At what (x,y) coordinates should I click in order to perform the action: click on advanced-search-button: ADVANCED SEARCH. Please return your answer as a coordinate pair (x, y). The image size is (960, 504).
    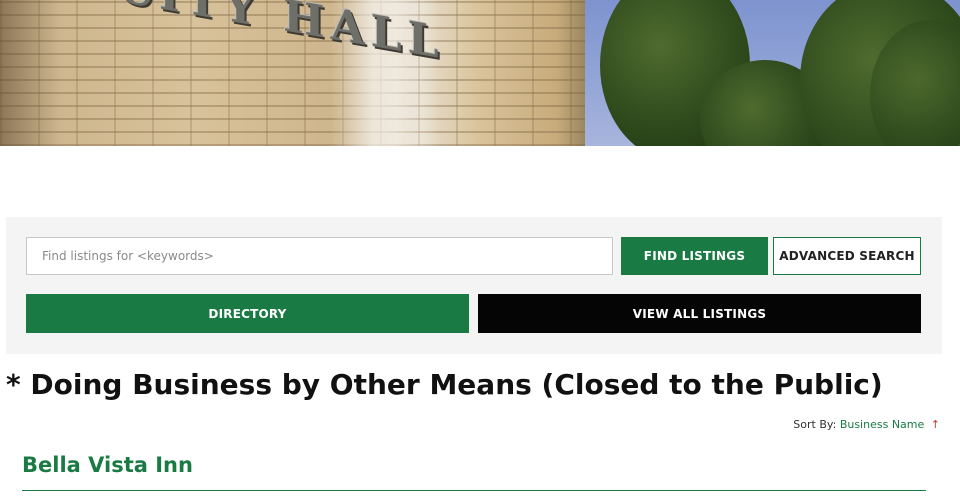
    Looking at the image, I should click on (847, 256).